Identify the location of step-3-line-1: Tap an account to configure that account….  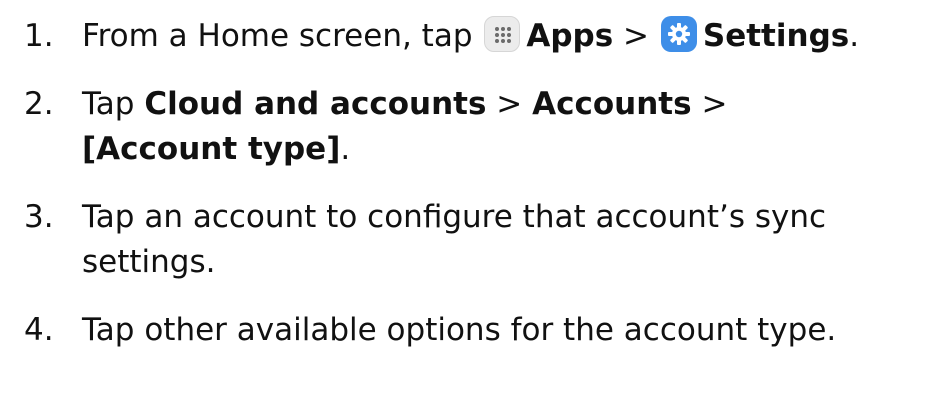
(454, 217).